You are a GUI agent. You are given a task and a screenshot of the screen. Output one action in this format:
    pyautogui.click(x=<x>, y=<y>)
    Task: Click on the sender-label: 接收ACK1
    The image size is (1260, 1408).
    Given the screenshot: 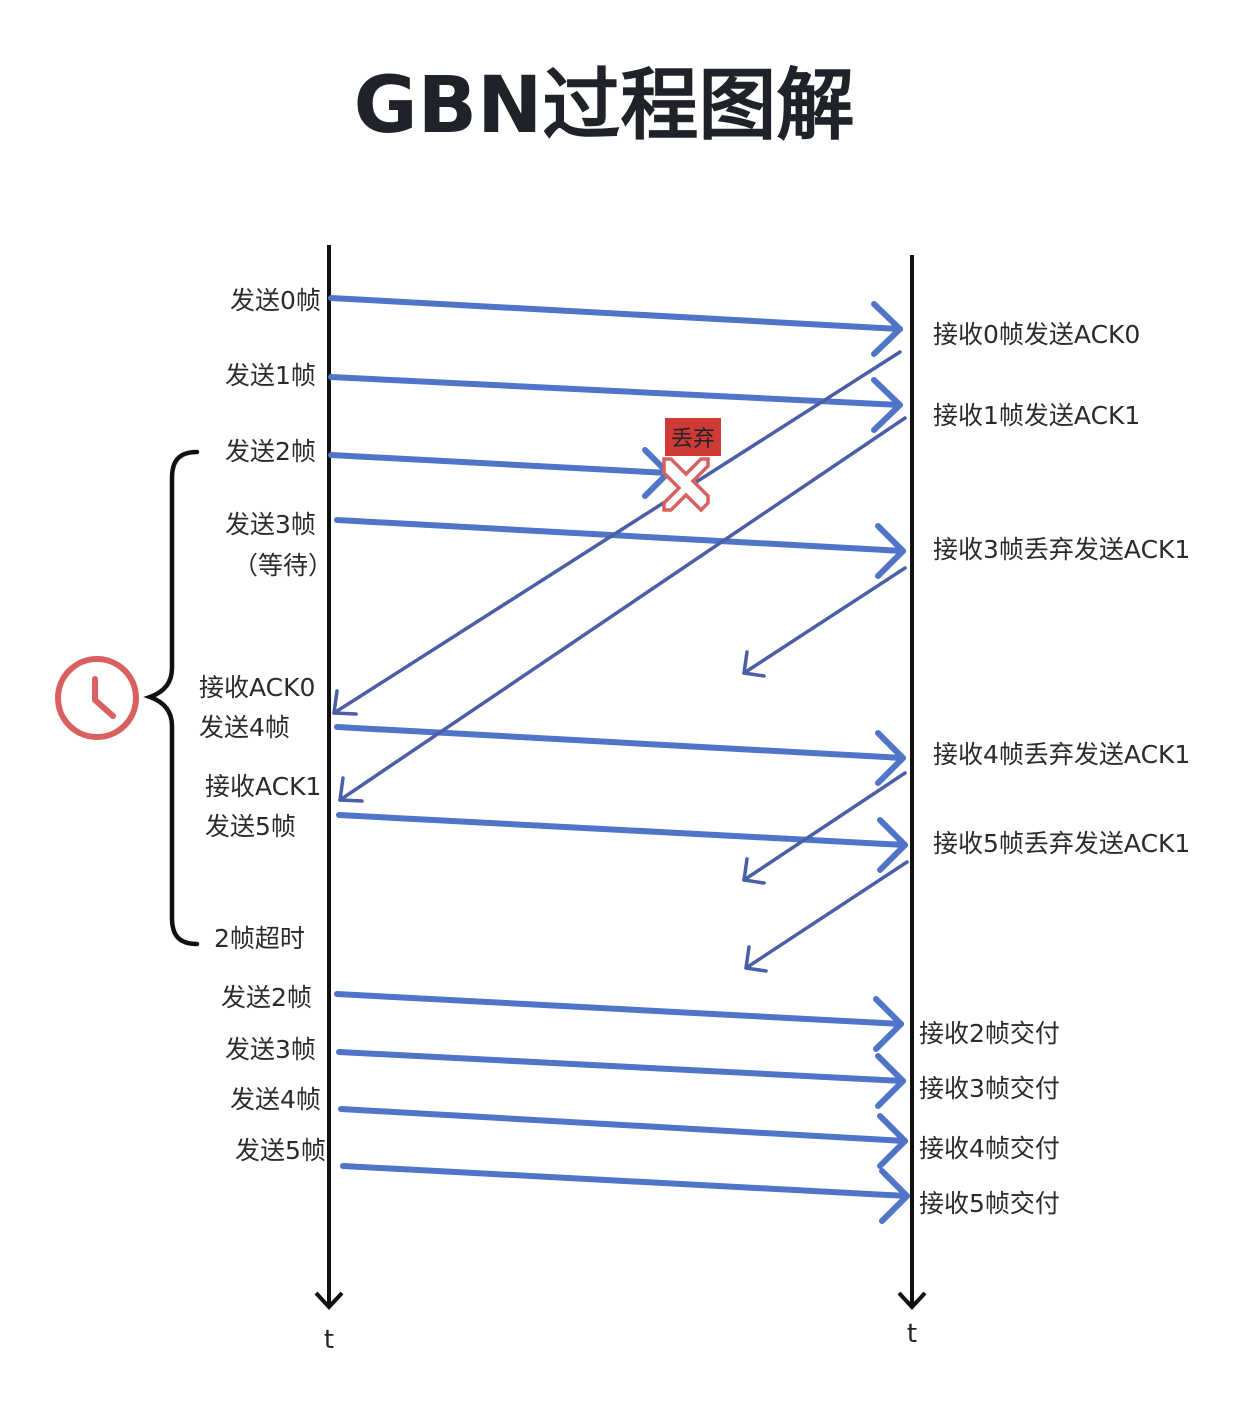 What is the action you would take?
    pyautogui.click(x=263, y=786)
    